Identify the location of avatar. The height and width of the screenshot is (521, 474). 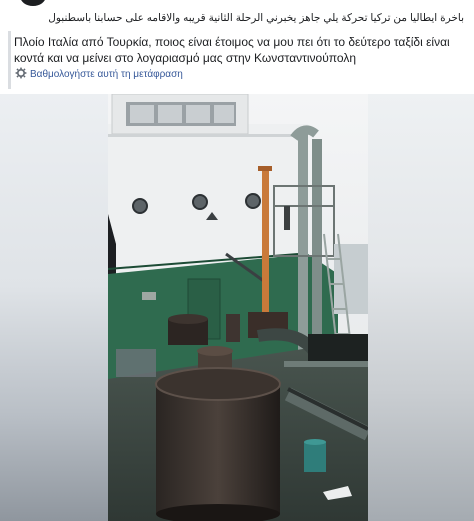
(33, 3).